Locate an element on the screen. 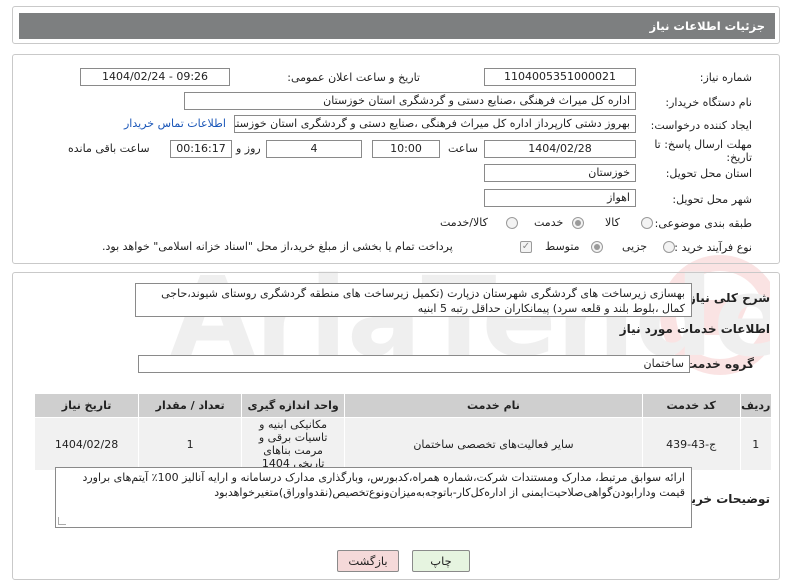 The height and width of the screenshot is (587, 788). buyer-org-label: نام دستگاه خریدار: is located at coordinates (708, 102).